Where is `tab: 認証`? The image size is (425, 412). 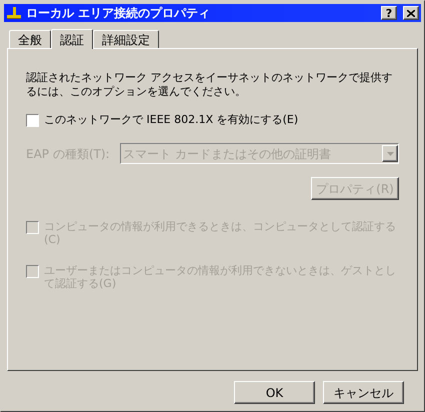 tab: 認証 is located at coordinates (72, 39).